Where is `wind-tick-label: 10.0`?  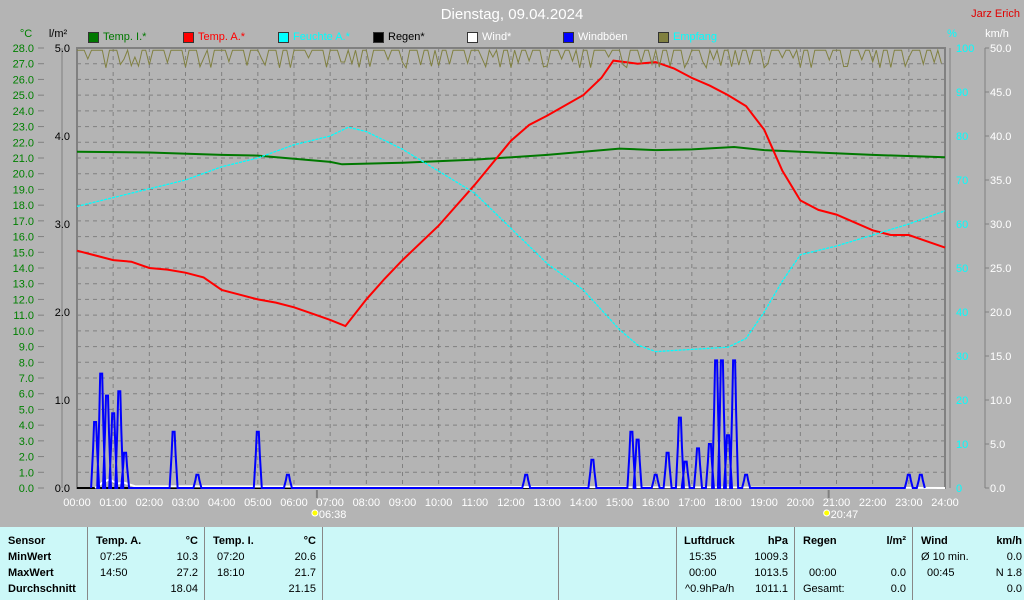
wind-tick-label: 10.0 is located at coordinates (1000, 401).